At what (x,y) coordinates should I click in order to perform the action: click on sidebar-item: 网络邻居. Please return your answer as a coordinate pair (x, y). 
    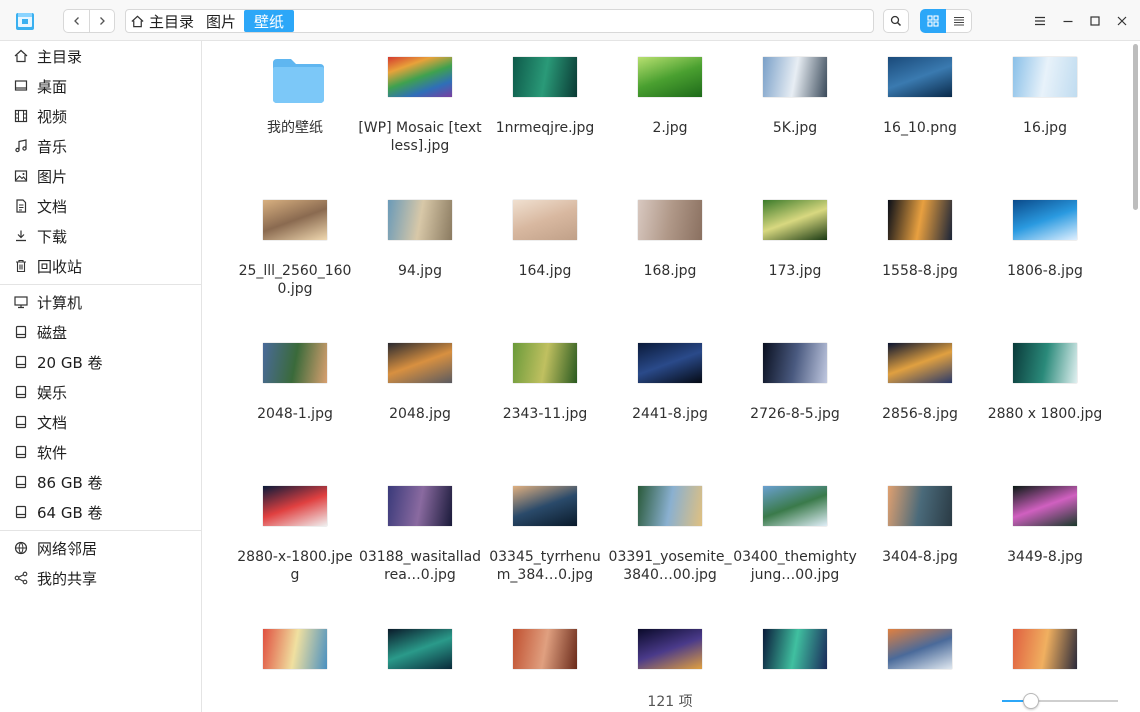
    Looking at the image, I should click on (100, 548).